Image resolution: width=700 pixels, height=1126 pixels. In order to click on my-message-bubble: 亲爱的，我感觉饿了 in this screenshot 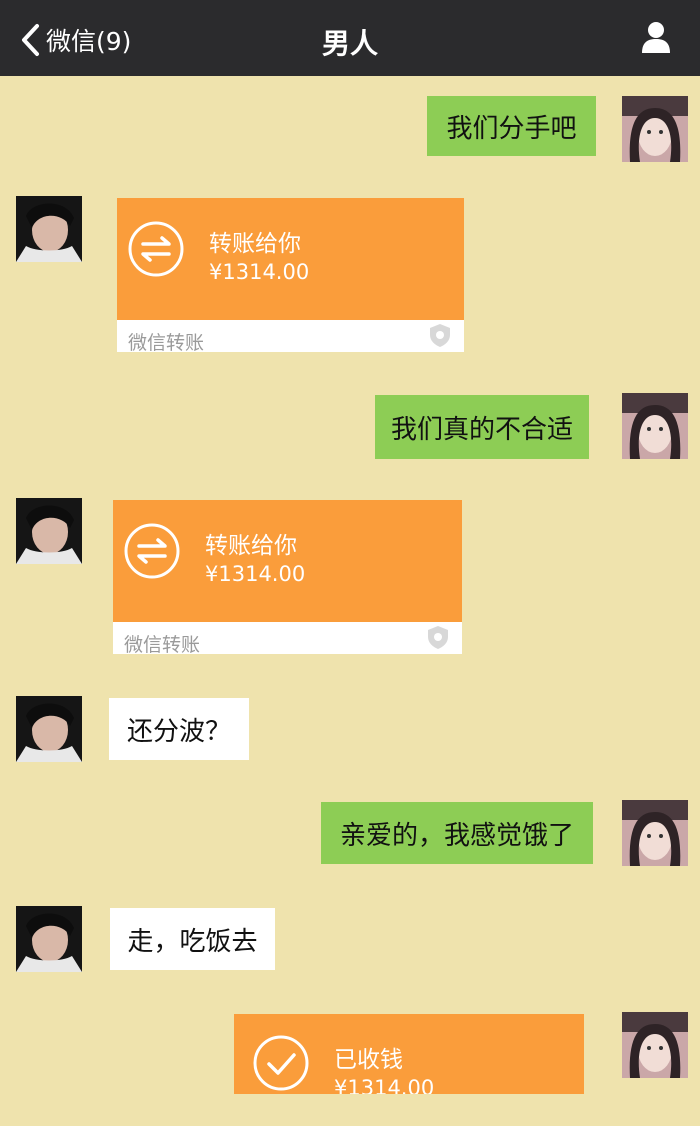, I will do `click(457, 833)`.